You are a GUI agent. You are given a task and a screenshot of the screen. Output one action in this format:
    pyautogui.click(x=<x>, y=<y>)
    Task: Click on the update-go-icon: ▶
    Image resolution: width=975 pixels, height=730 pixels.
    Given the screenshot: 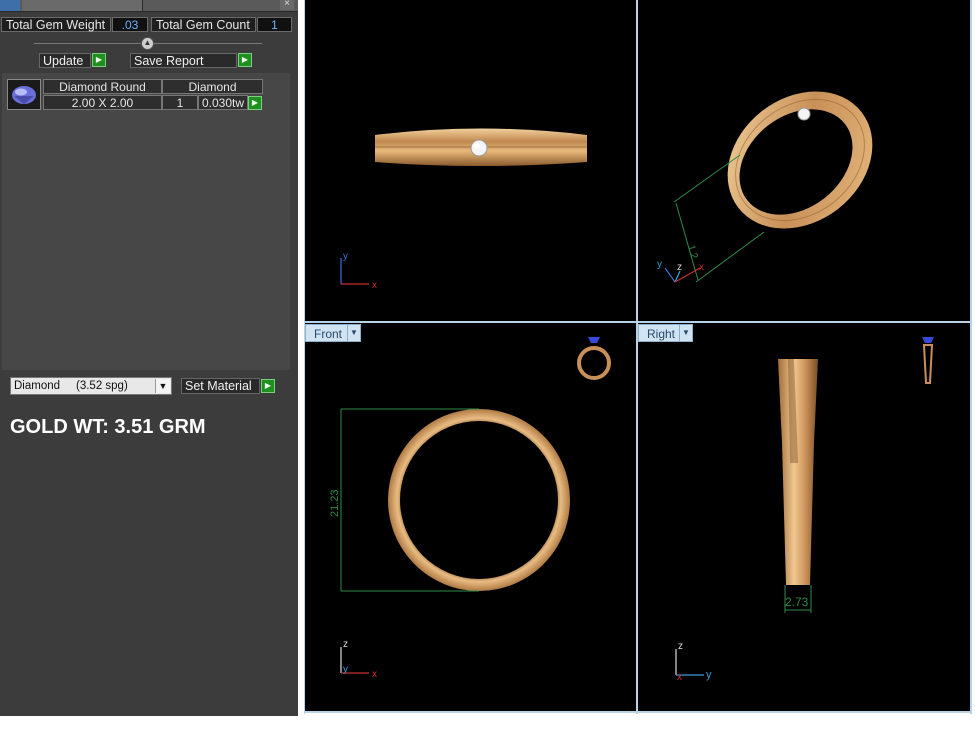 What is the action you would take?
    pyautogui.click(x=99, y=60)
    